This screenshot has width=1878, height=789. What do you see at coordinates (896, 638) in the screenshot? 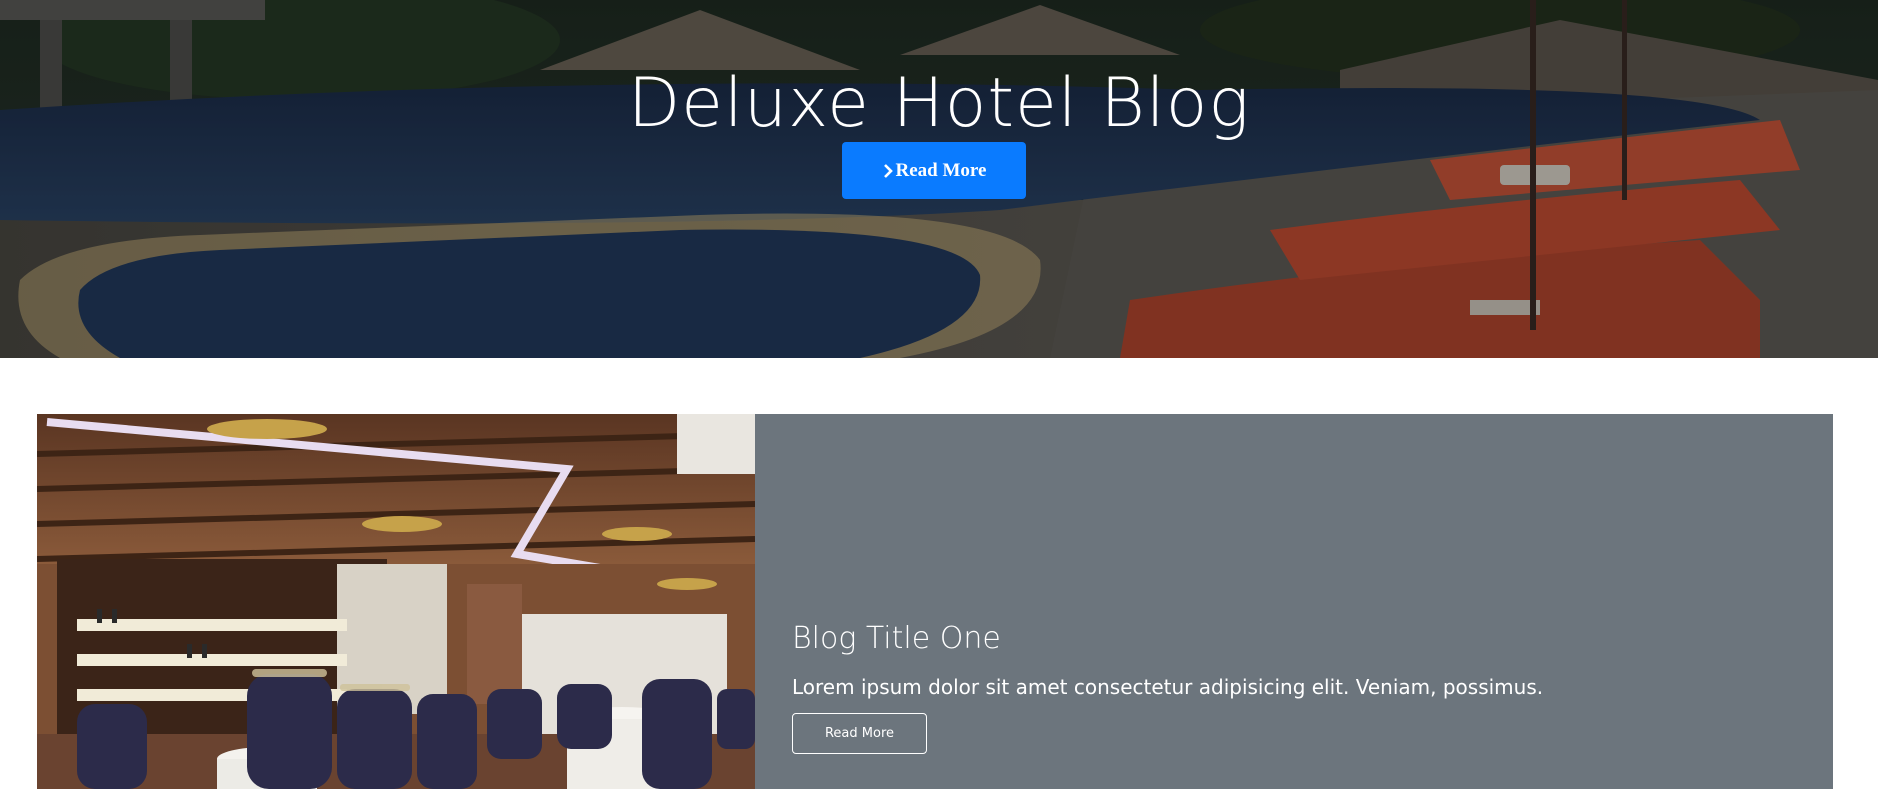
I see `blog-post-title: Blog Title One` at bounding box center [896, 638].